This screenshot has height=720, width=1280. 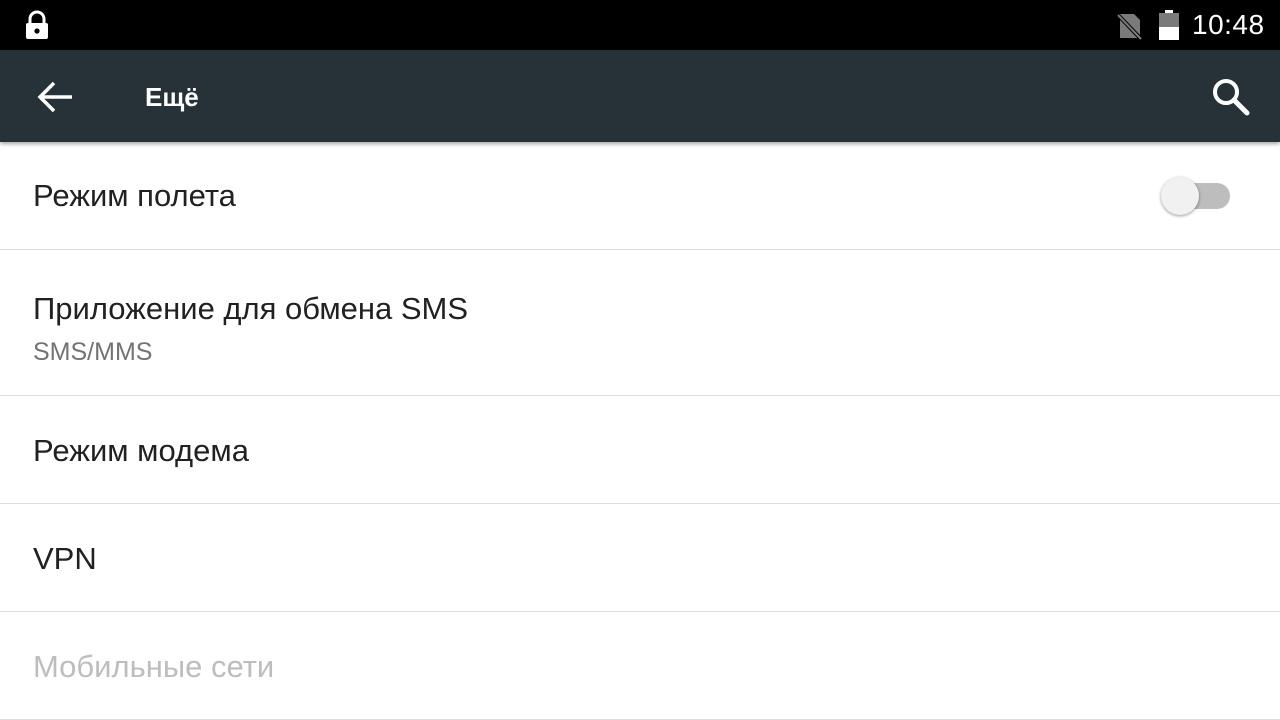 I want to click on setting-label: Мобильные сети, so click(x=154, y=666).